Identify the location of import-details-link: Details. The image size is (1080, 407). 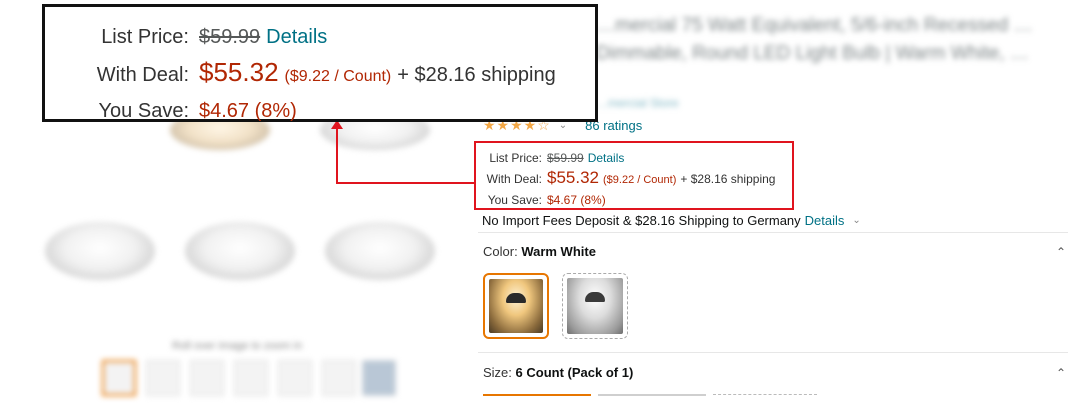
(825, 220).